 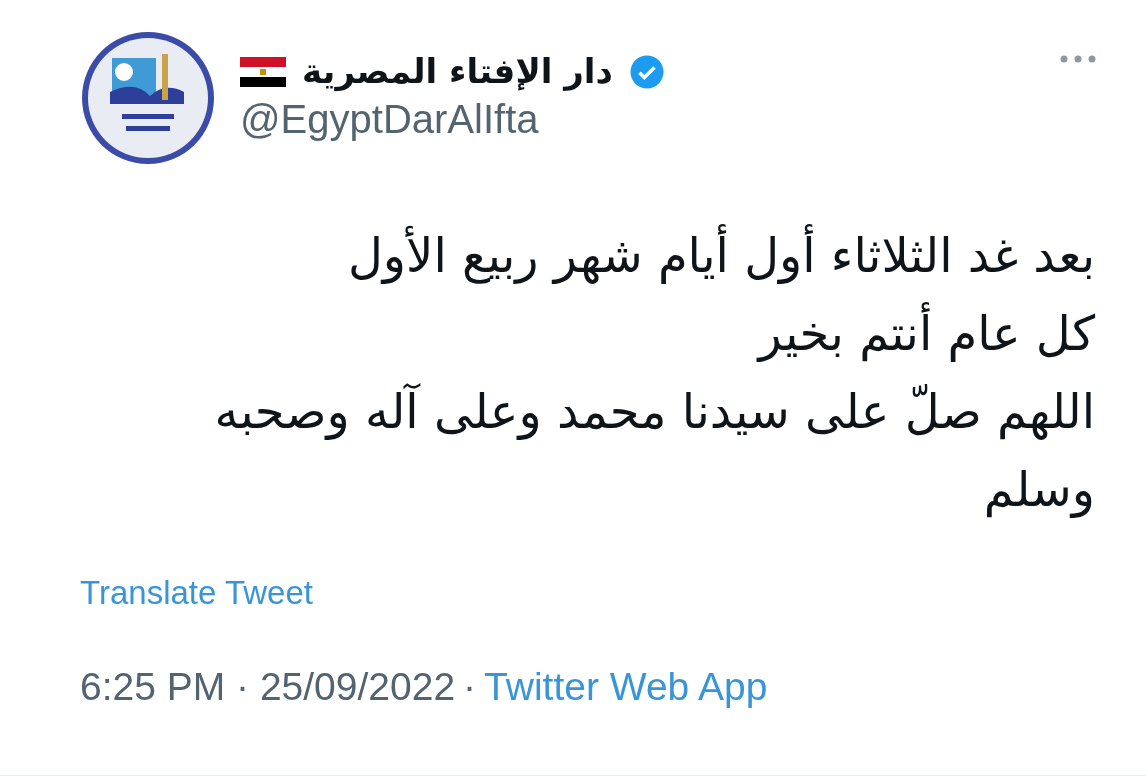 I want to click on translate-link: Translate Tweet, so click(x=196, y=593).